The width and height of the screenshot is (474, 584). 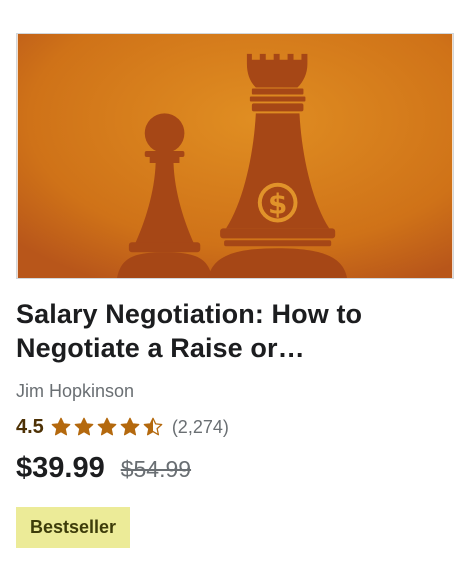 I want to click on instructor-name: Jim Hopkinson, so click(x=75, y=391).